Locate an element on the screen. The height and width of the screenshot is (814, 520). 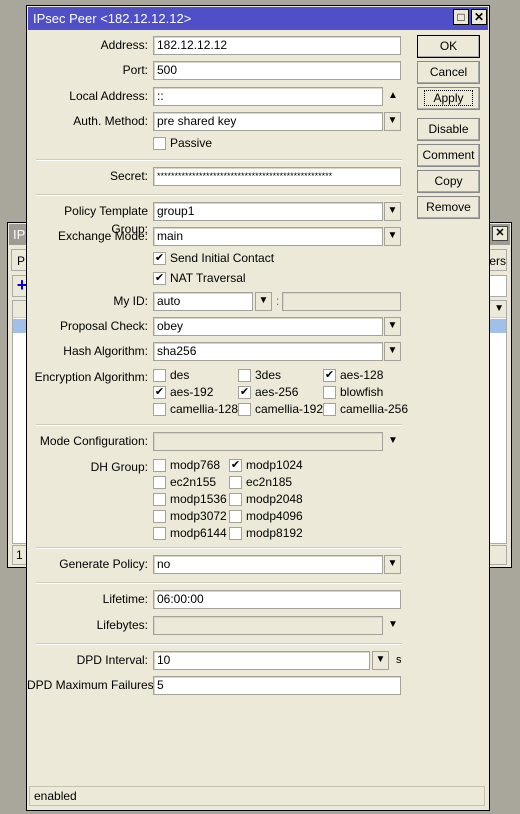
send-initial-contact-checkbox: ✔ is located at coordinates (159, 258).